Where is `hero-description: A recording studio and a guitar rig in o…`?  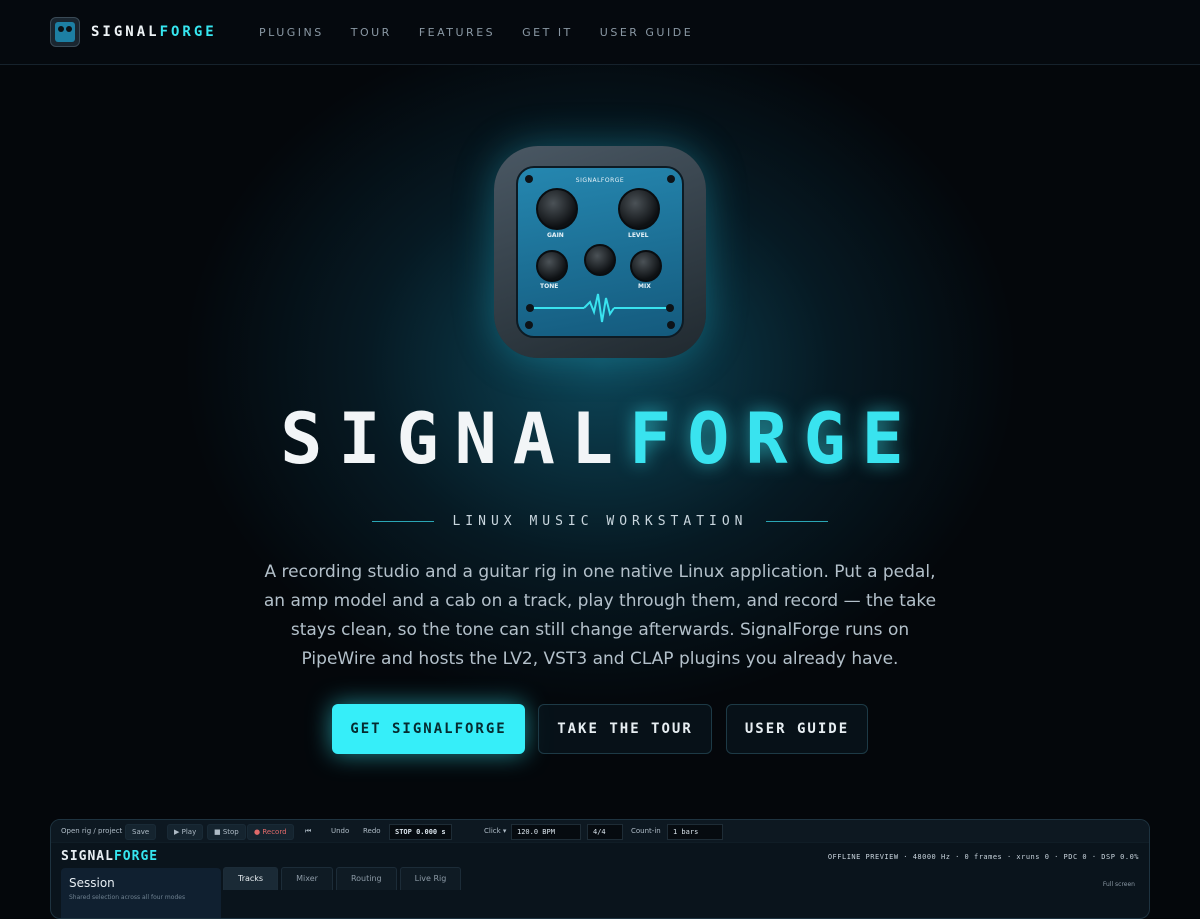 hero-description: A recording studio and a guitar rig in o… is located at coordinates (600, 615).